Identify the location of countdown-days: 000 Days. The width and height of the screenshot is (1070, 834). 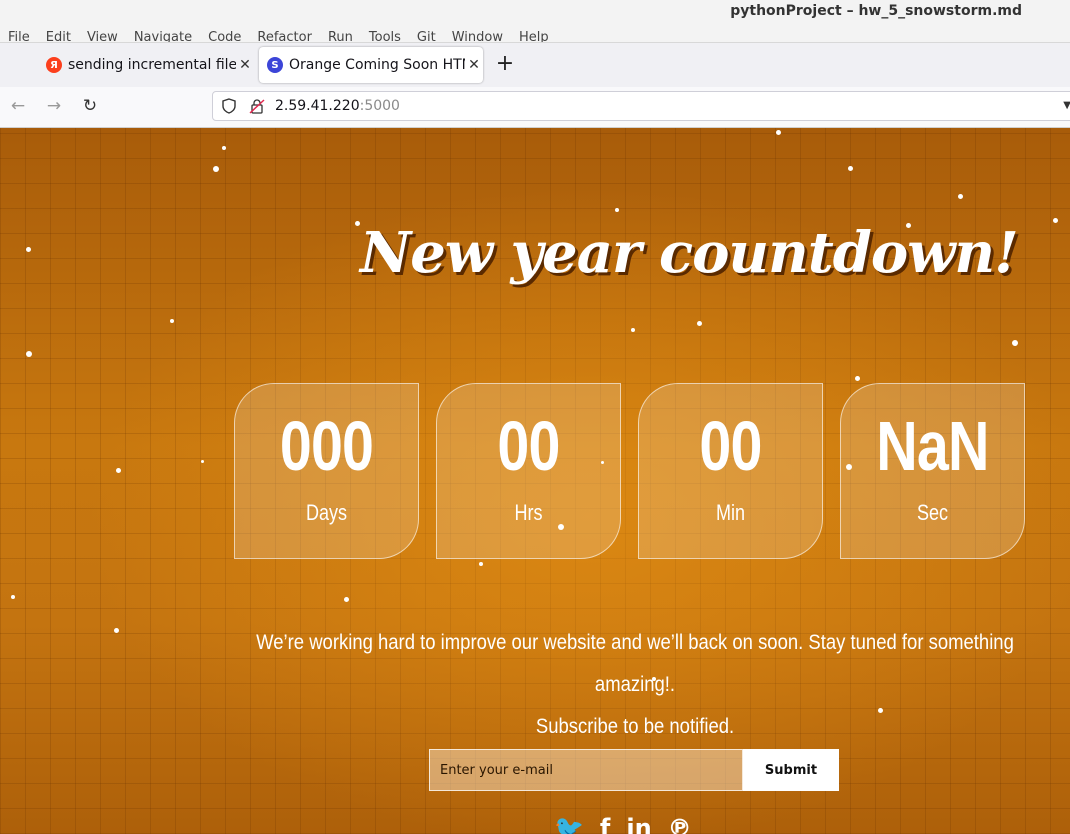
(326, 471).